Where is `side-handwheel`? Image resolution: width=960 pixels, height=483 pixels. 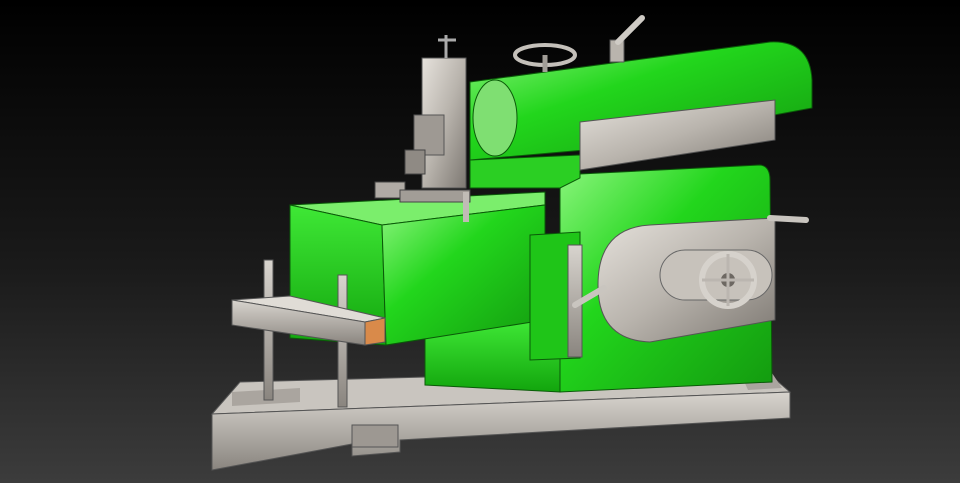 side-handwheel is located at coordinates (728, 280).